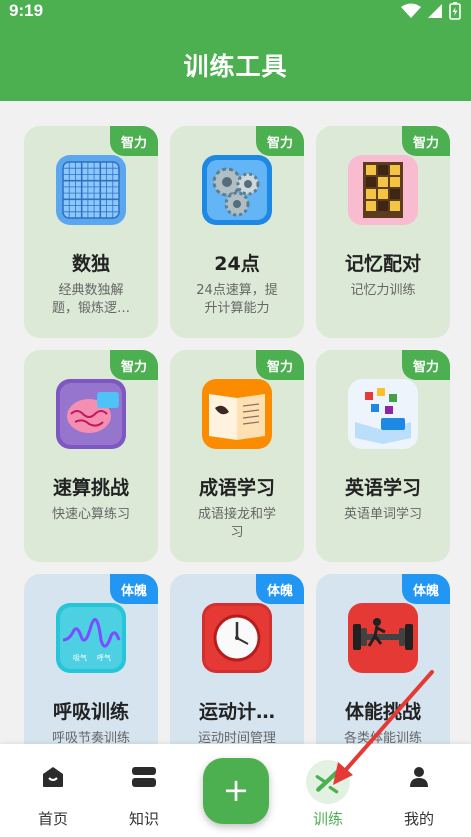  I want to click on layers-icon, so click(144, 777).